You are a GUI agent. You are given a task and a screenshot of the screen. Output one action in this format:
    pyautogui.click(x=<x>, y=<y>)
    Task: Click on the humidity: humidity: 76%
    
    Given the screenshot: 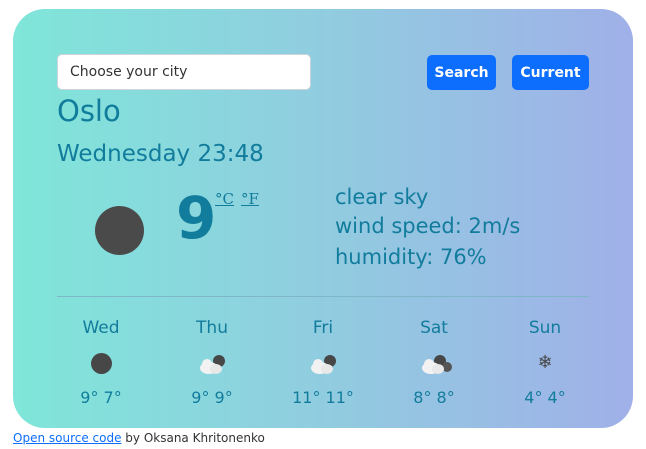 What is the action you would take?
    pyautogui.click(x=411, y=257)
    